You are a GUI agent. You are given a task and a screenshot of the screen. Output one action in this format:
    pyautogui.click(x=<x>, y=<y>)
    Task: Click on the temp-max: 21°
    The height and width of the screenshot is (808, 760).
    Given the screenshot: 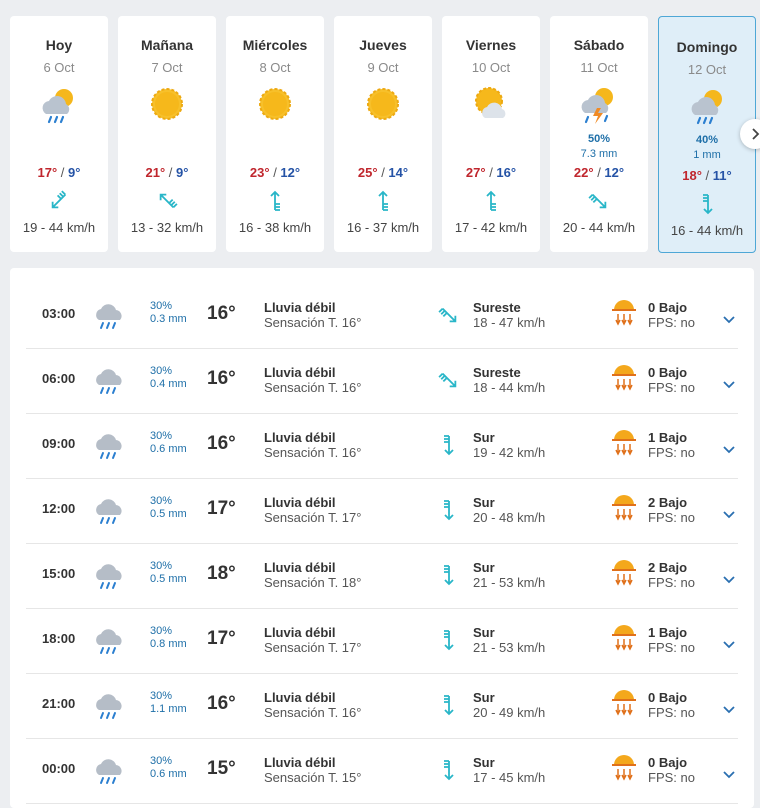 What is the action you would take?
    pyautogui.click(x=155, y=172)
    